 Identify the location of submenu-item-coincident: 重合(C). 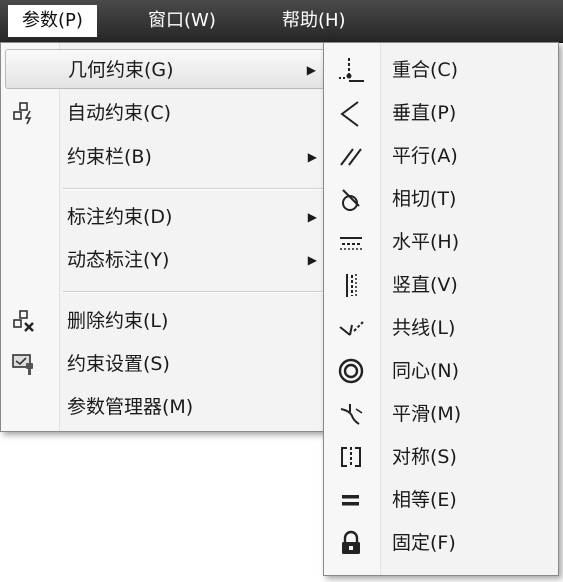
(441, 70).